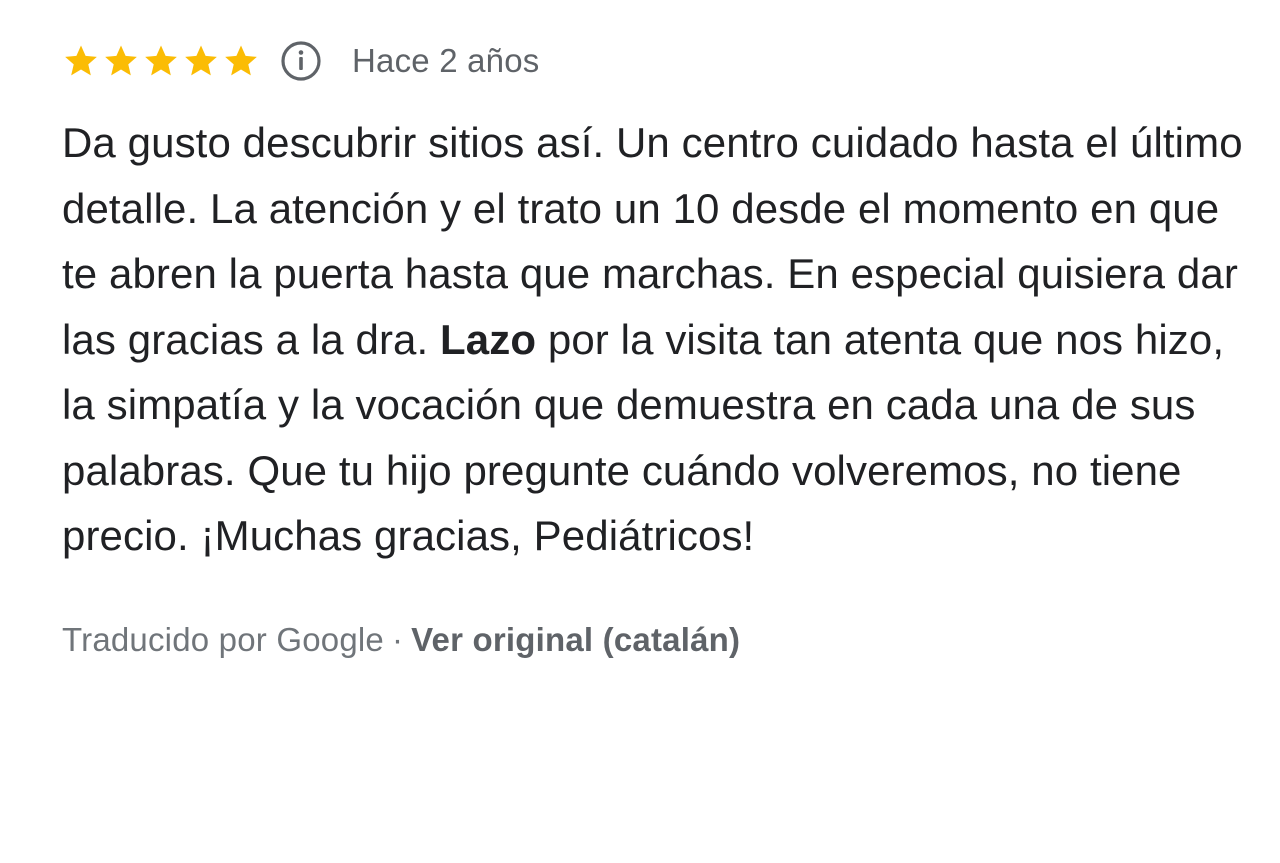  I want to click on review-highlight: Lazo, so click(488, 339).